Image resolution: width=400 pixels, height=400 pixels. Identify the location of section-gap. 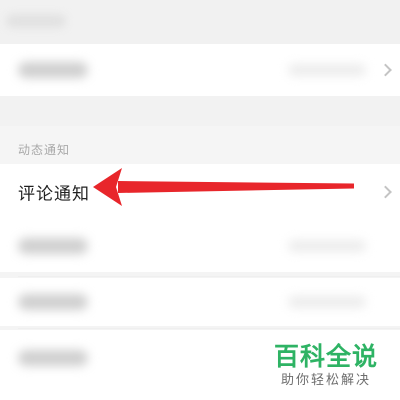
(200, 111).